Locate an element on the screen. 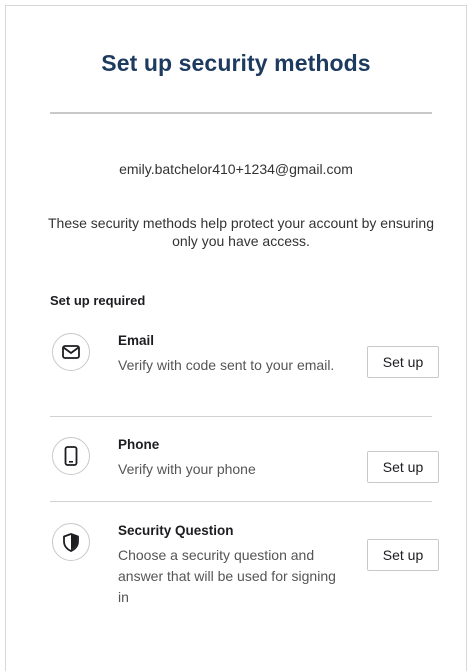  method-phone: Phone Verify with your phone Set up is located at coordinates (244, 462).